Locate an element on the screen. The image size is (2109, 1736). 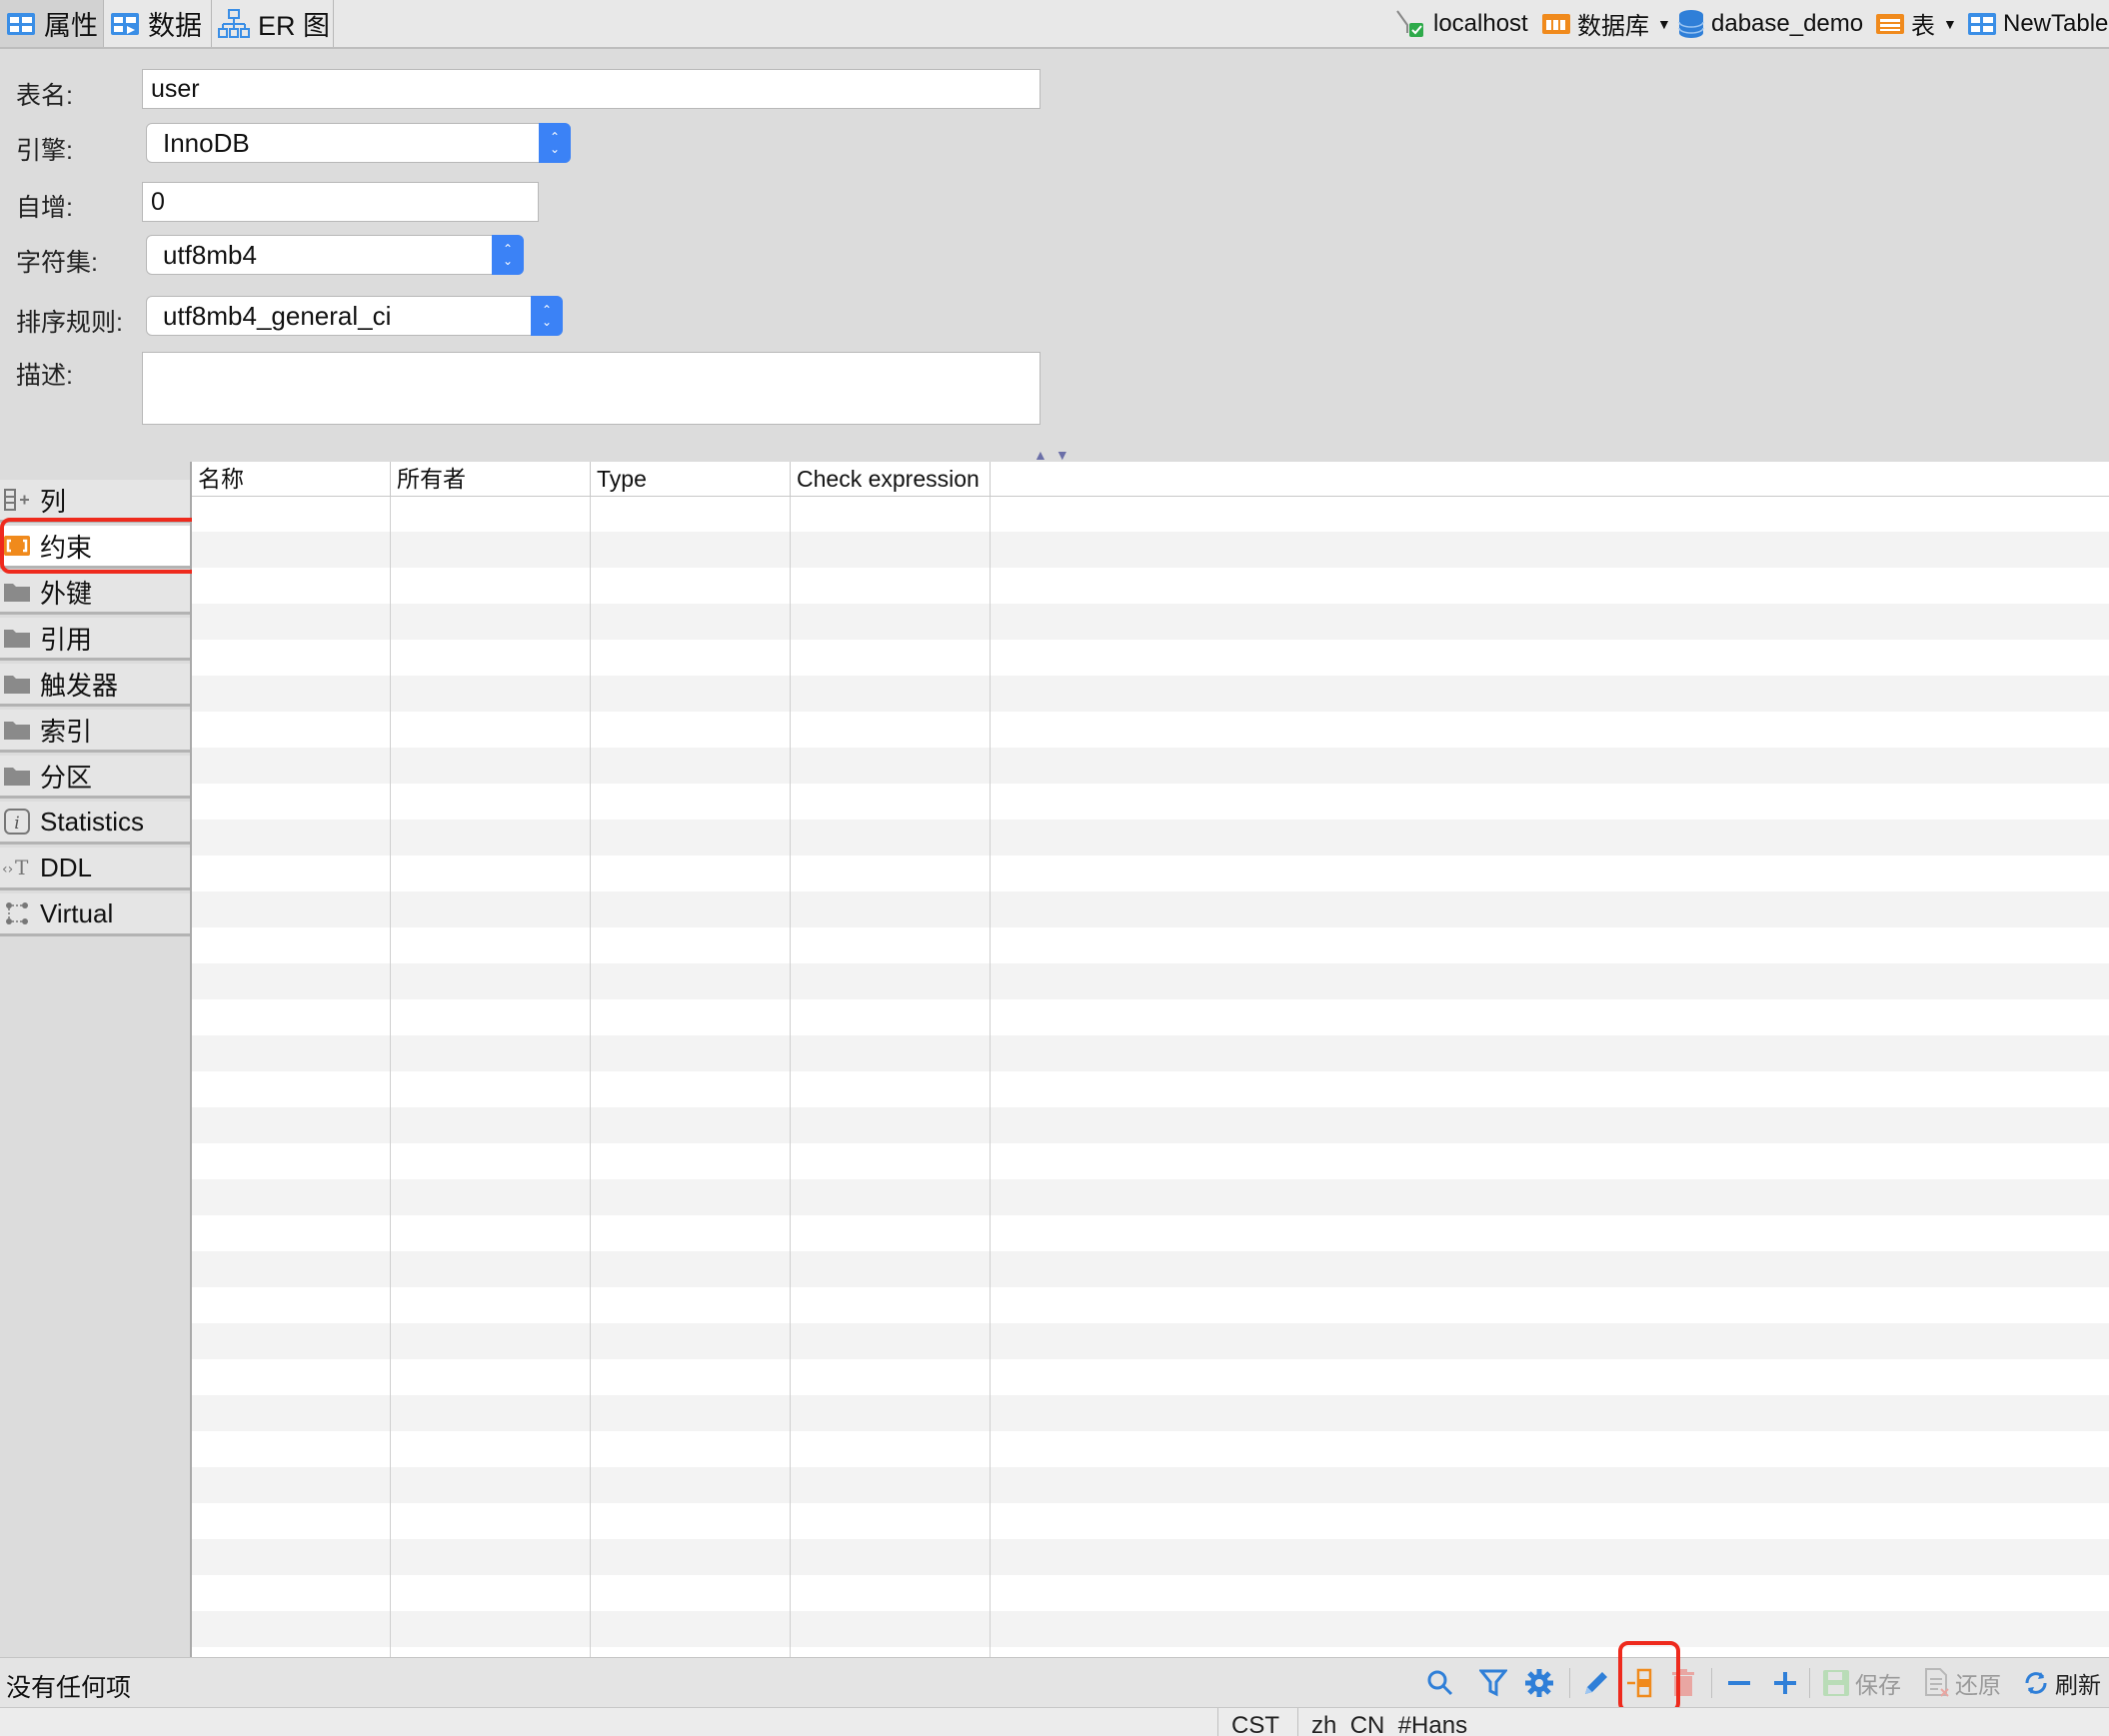
filter-icon is located at coordinates (1493, 1683).